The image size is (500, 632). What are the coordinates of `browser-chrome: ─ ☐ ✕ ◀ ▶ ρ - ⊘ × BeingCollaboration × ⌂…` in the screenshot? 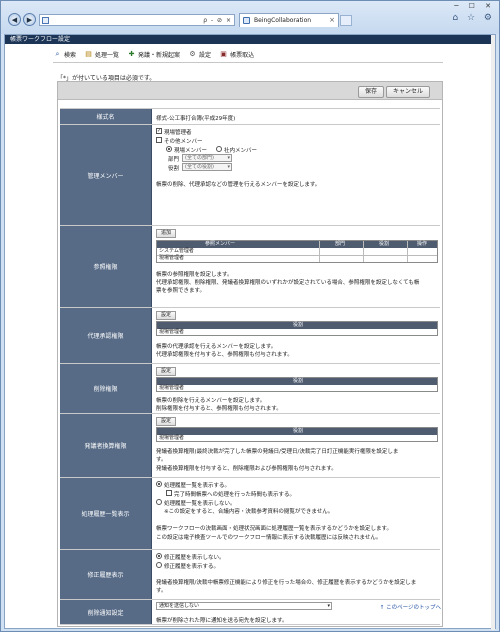 It's located at (250, 17).